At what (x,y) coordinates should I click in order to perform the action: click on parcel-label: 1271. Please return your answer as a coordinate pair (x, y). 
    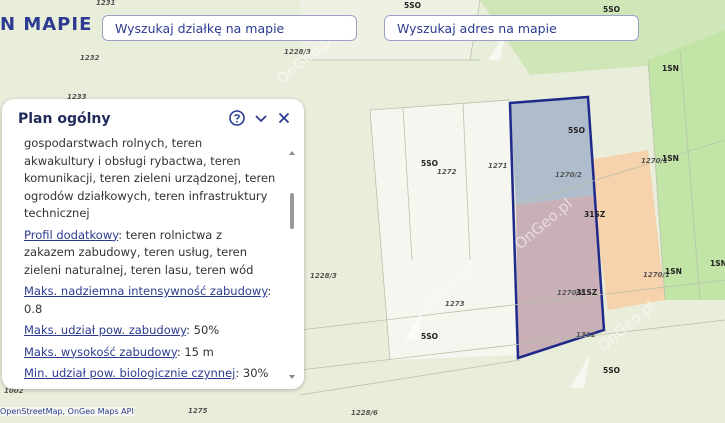
    Looking at the image, I should click on (498, 166).